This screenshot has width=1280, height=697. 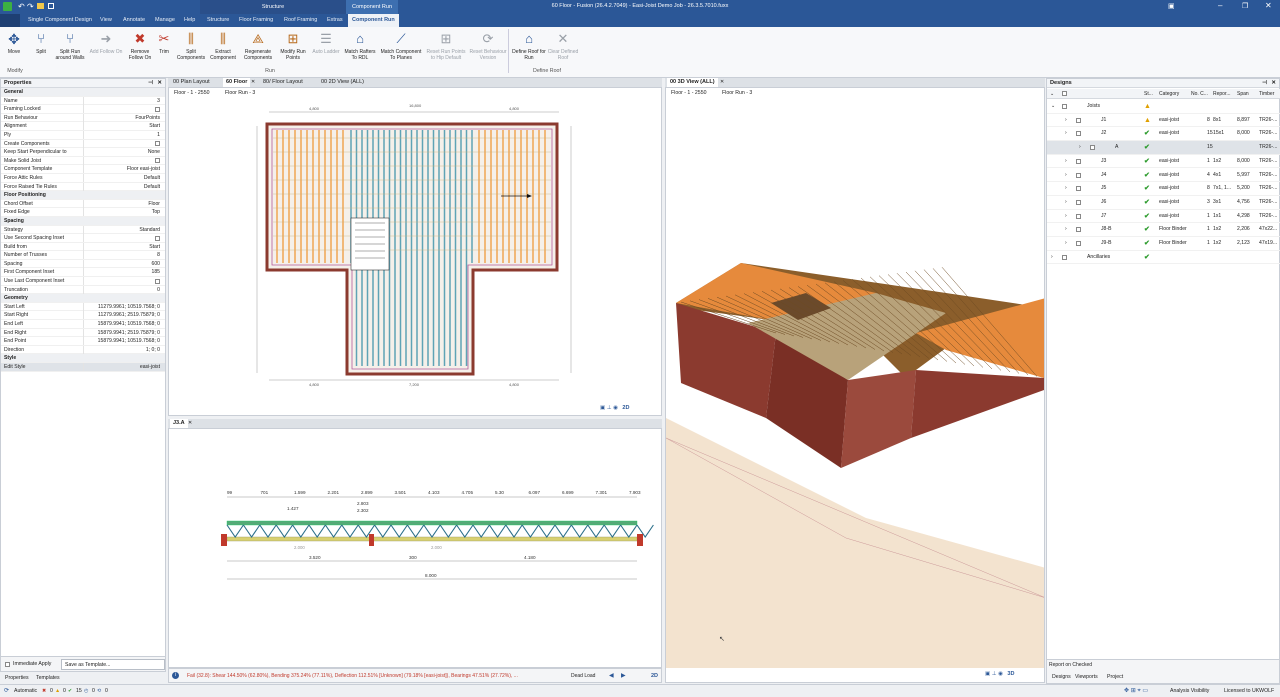 I want to click on property-value: Default, so click(x=152, y=187).